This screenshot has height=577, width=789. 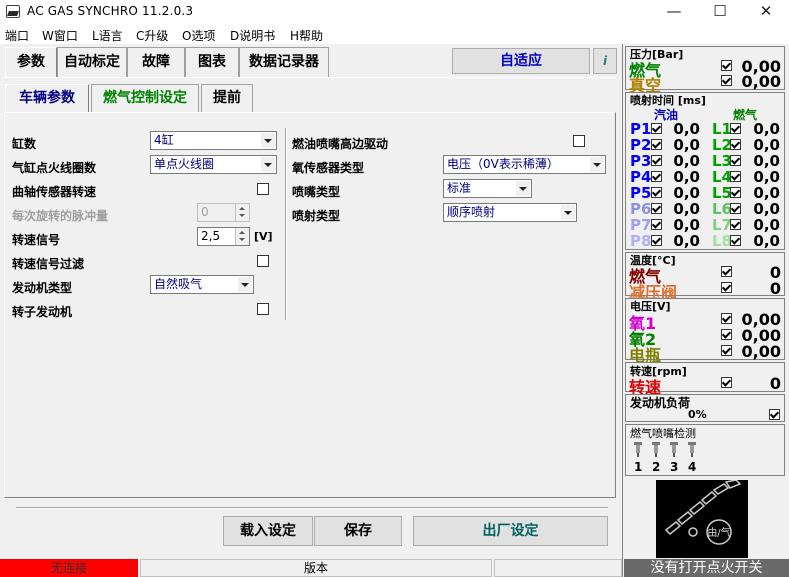 I want to click on battery-checkbox, so click(x=726, y=350).